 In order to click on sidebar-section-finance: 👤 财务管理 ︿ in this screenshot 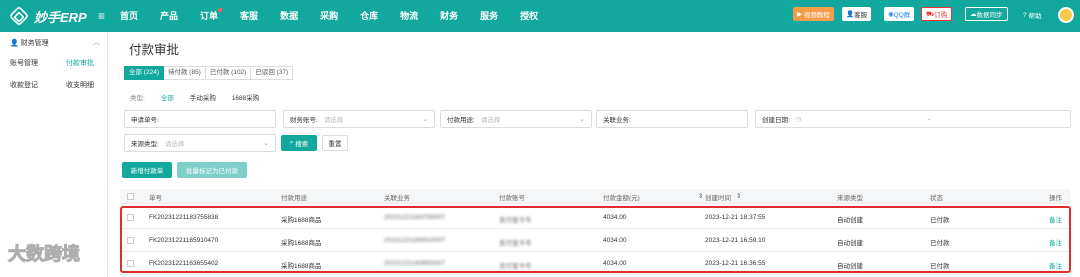, I will do `click(55, 43)`.